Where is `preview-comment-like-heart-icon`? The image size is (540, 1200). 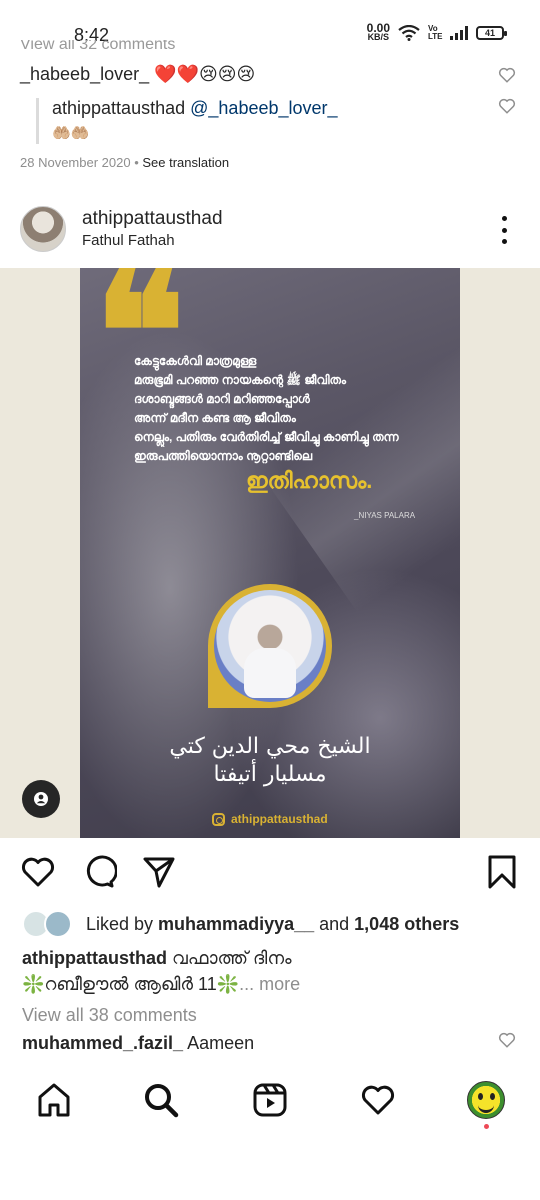 preview-comment-like-heart-icon is located at coordinates (507, 1040).